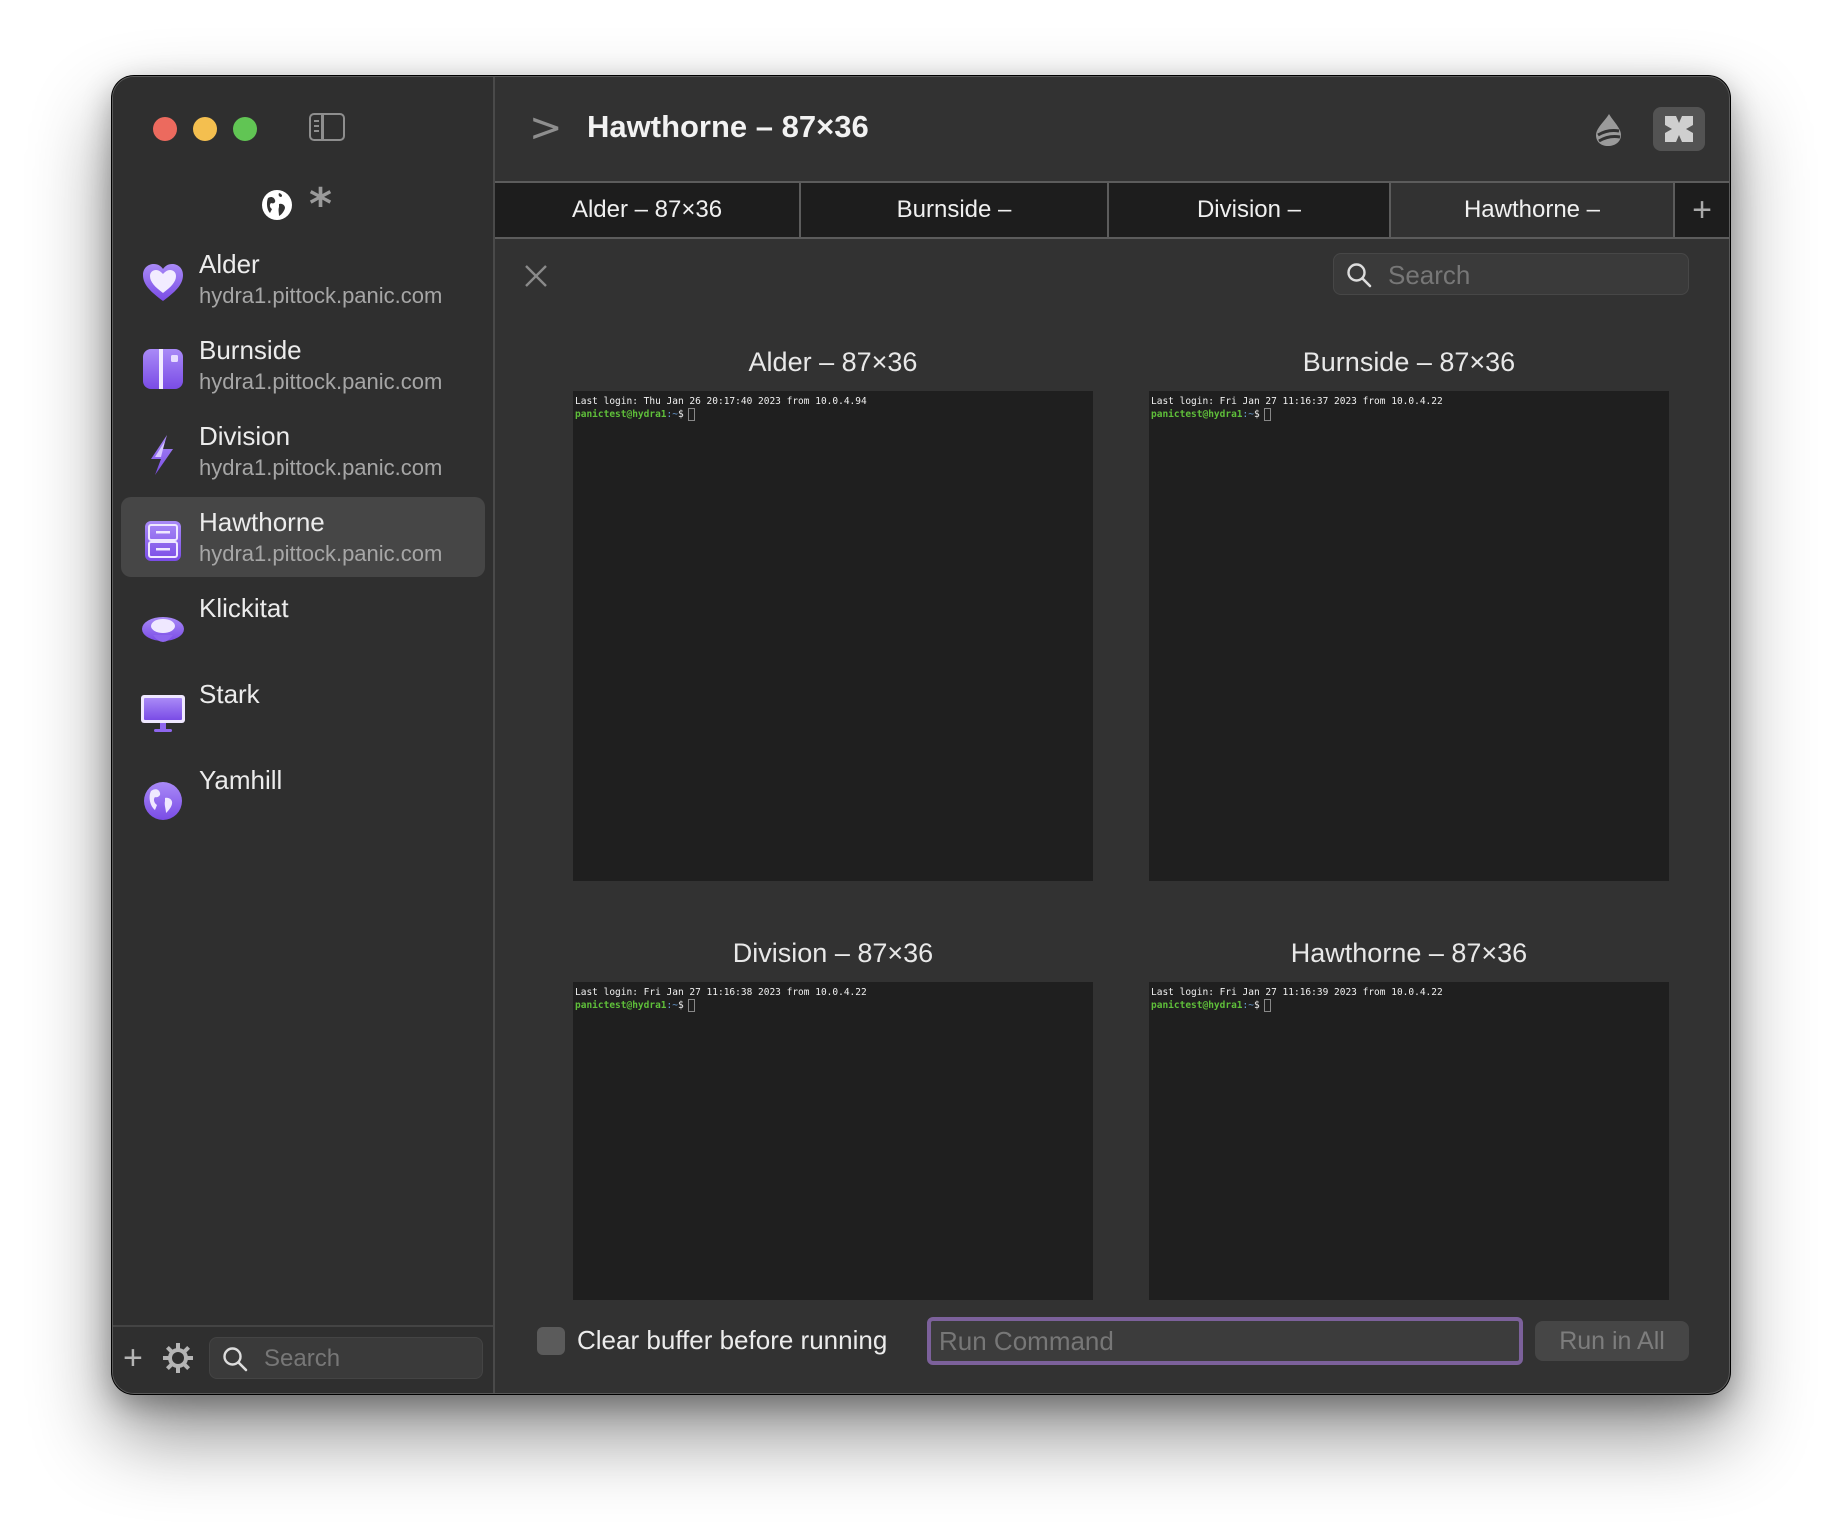 Image resolution: width=1840 pixels, height=1540 pixels. What do you see at coordinates (303, 709) in the screenshot?
I see `server-item-stark: Stark` at bounding box center [303, 709].